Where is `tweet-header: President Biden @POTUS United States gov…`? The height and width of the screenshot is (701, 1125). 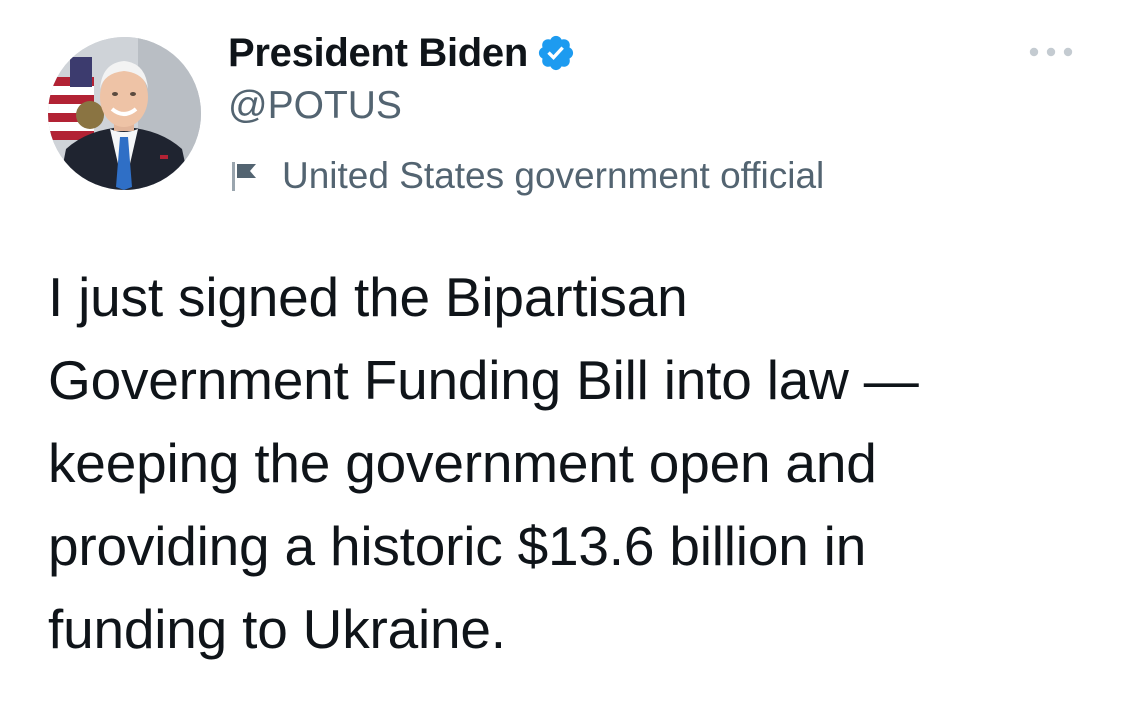
tweet-header: President Biden @POTUS United States gov… is located at coordinates (526, 114).